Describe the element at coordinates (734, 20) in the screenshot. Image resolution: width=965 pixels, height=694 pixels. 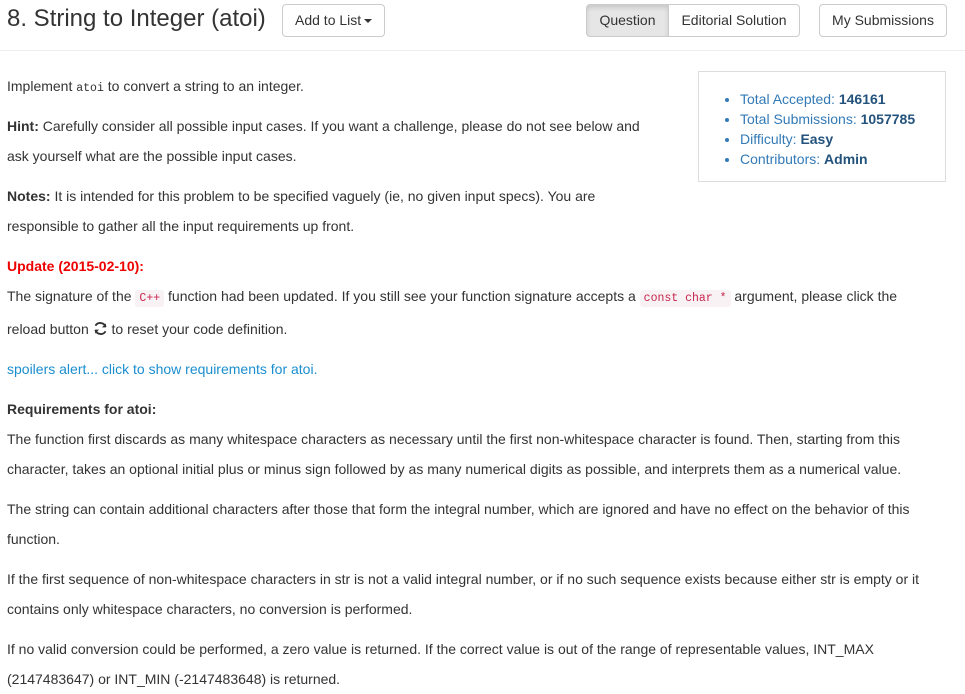
I see `tab-editorial-solution: Editorial Solution` at that location.